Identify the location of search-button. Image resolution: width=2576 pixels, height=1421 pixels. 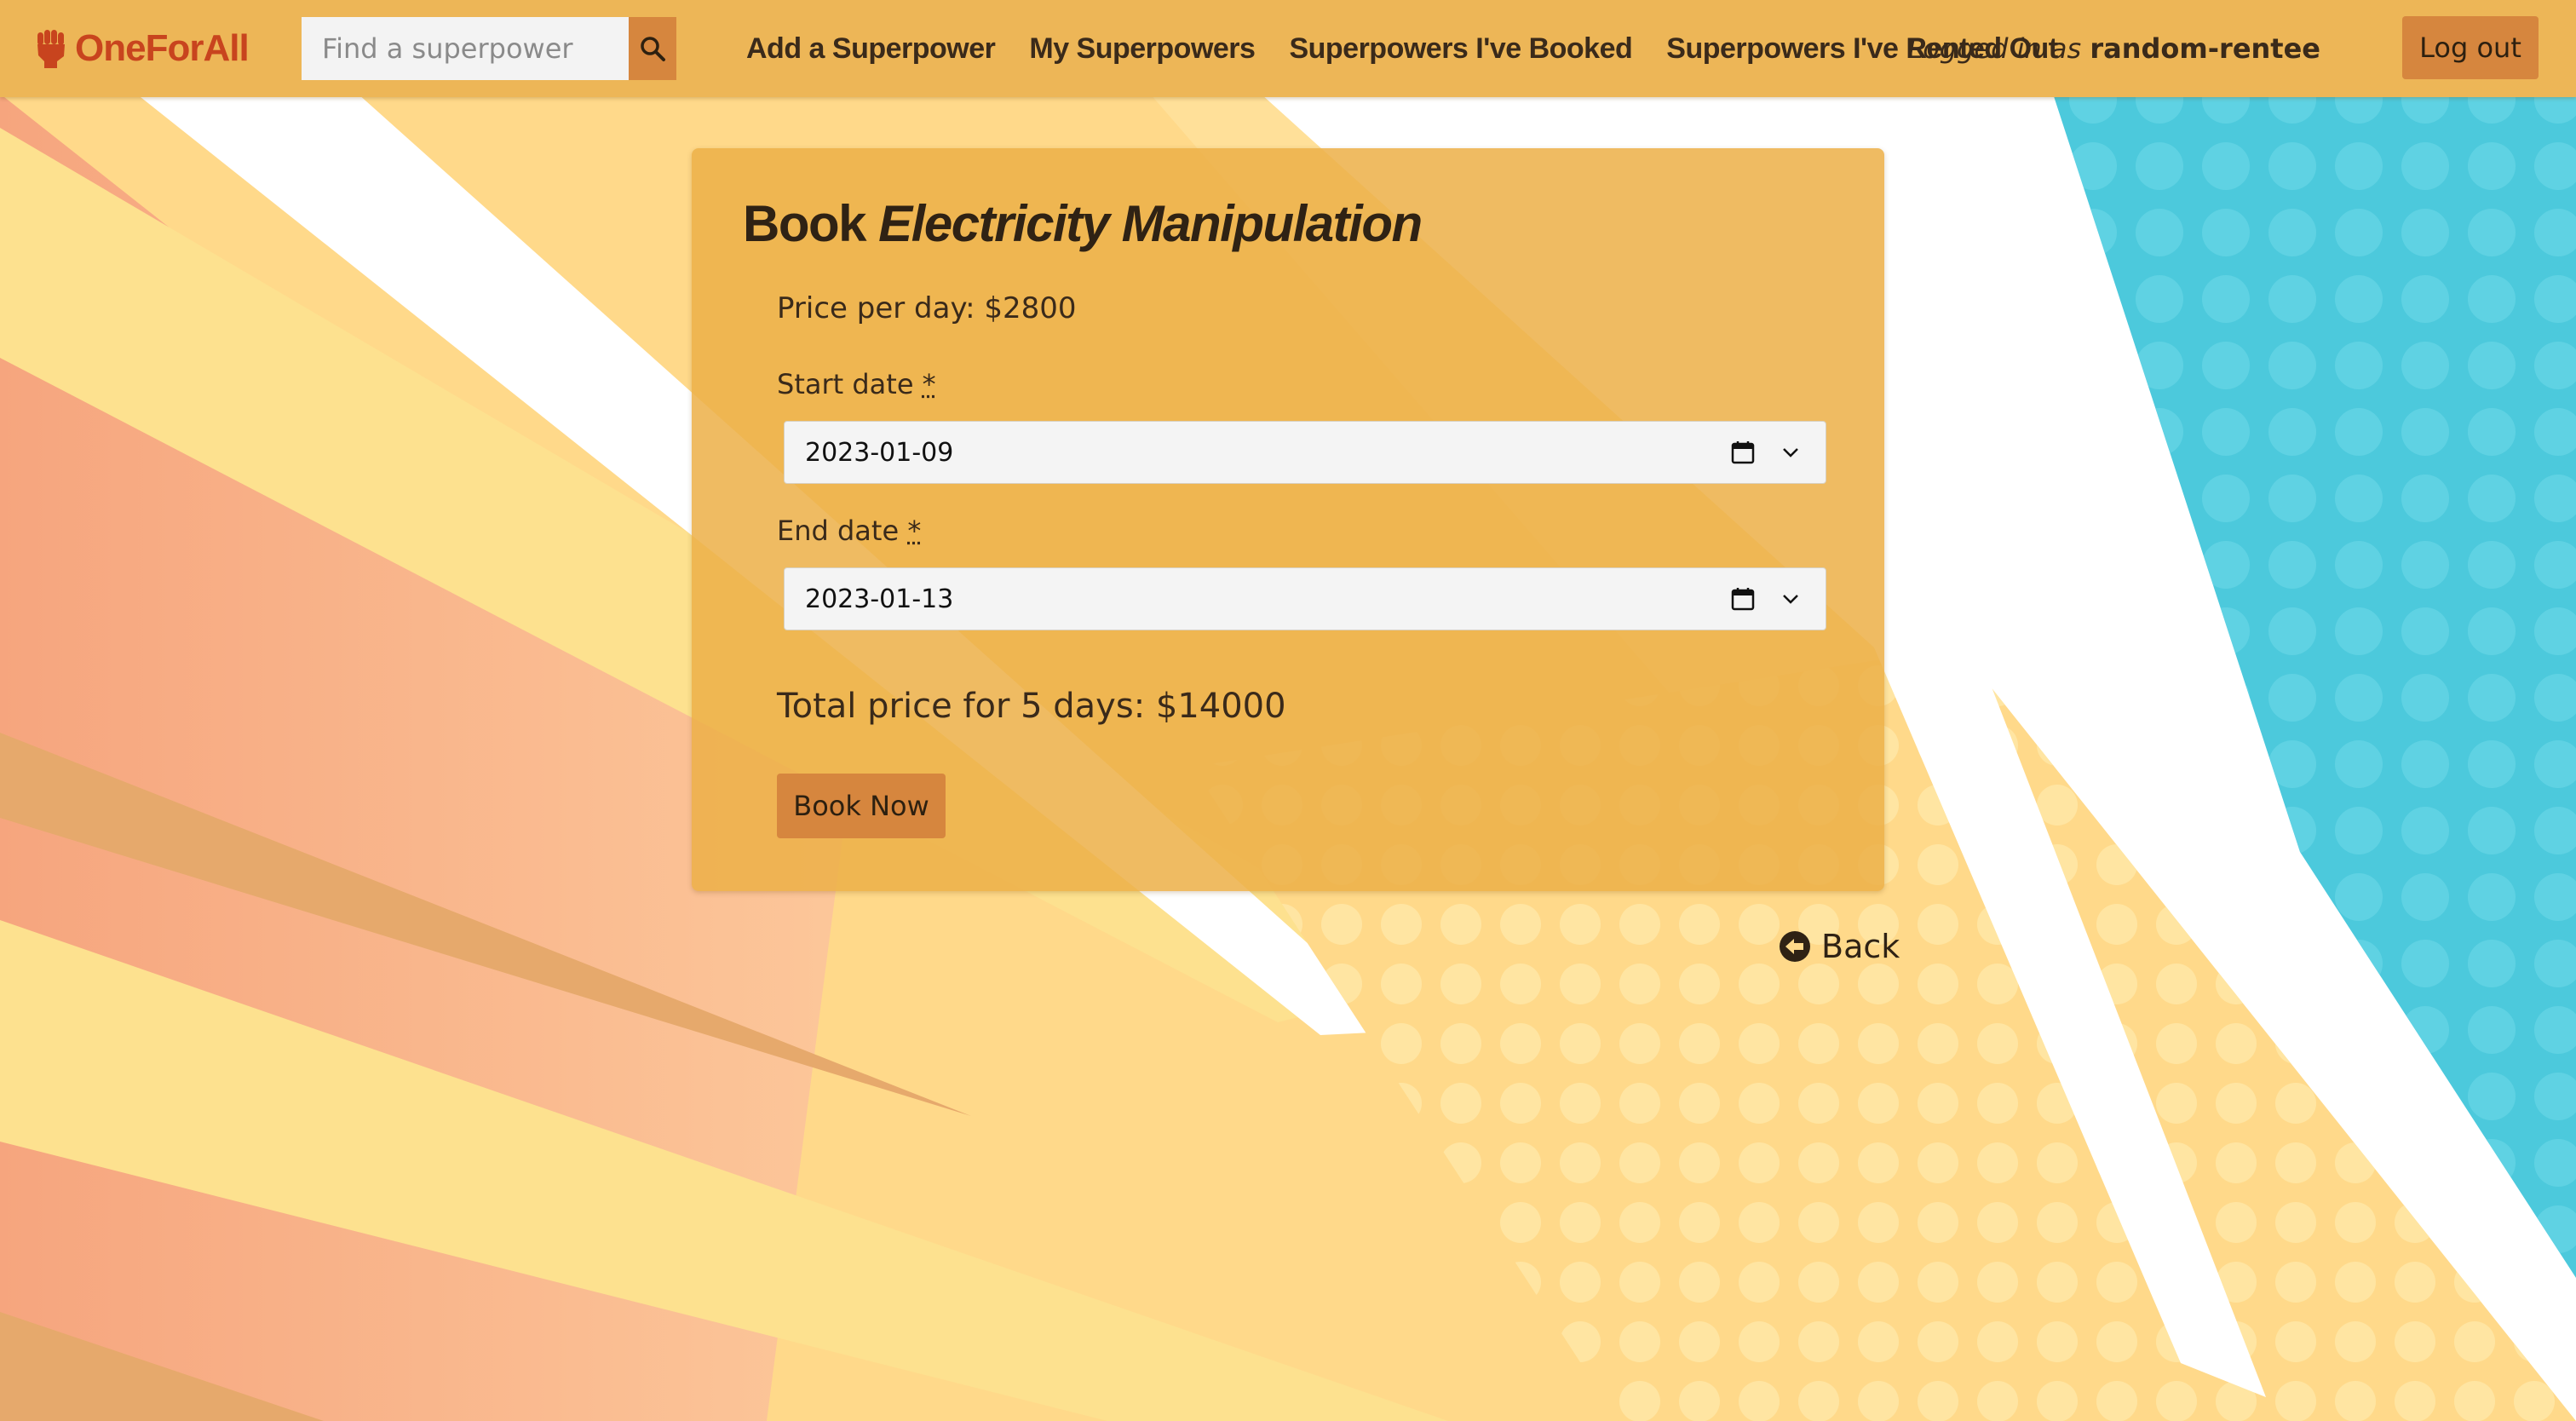
(652, 48).